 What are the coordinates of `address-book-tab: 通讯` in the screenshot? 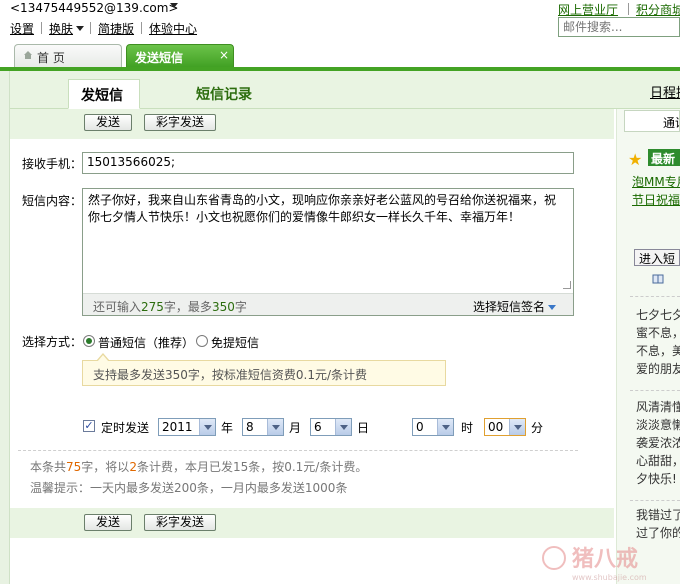 It's located at (652, 121).